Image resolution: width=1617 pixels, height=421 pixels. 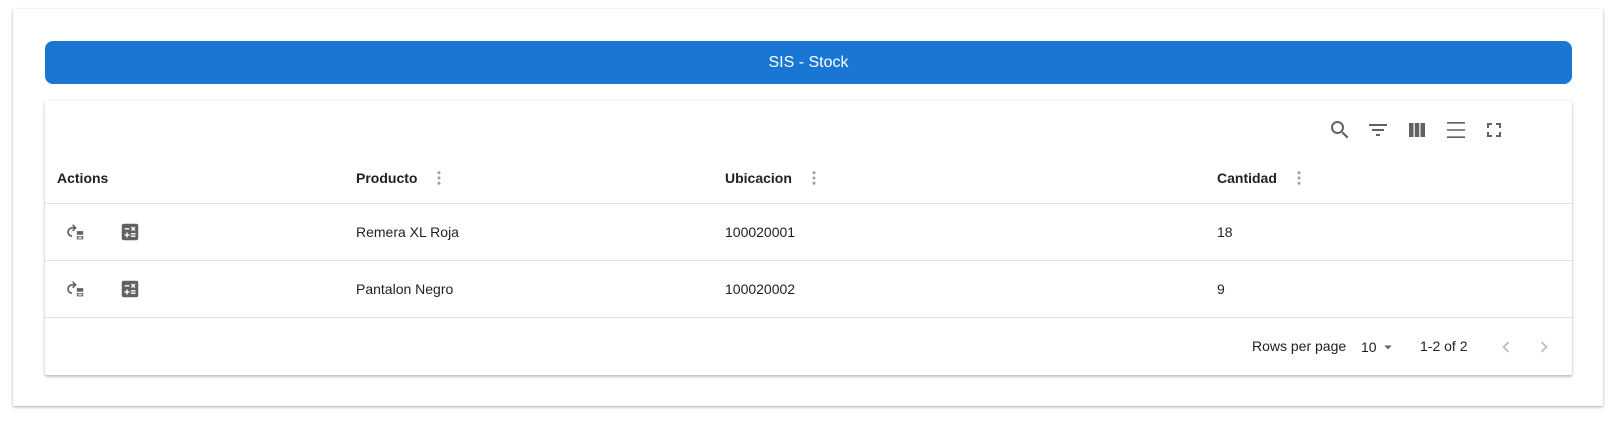 What do you see at coordinates (760, 232) in the screenshot?
I see `cell-ubicacion: 100020001` at bounding box center [760, 232].